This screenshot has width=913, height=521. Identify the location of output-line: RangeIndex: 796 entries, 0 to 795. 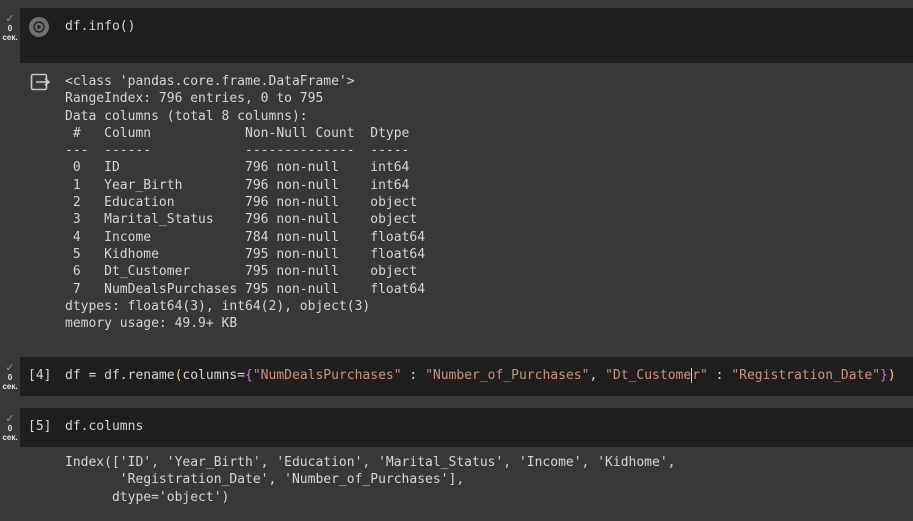
(194, 99).